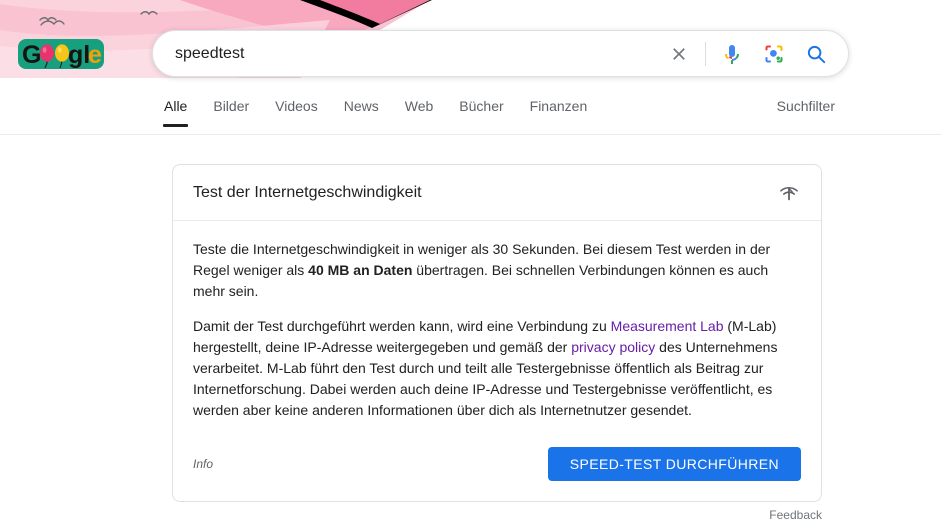 Image resolution: width=941 pixels, height=523 pixels. What do you see at coordinates (361, 111) in the screenshot?
I see `tab-news: News` at bounding box center [361, 111].